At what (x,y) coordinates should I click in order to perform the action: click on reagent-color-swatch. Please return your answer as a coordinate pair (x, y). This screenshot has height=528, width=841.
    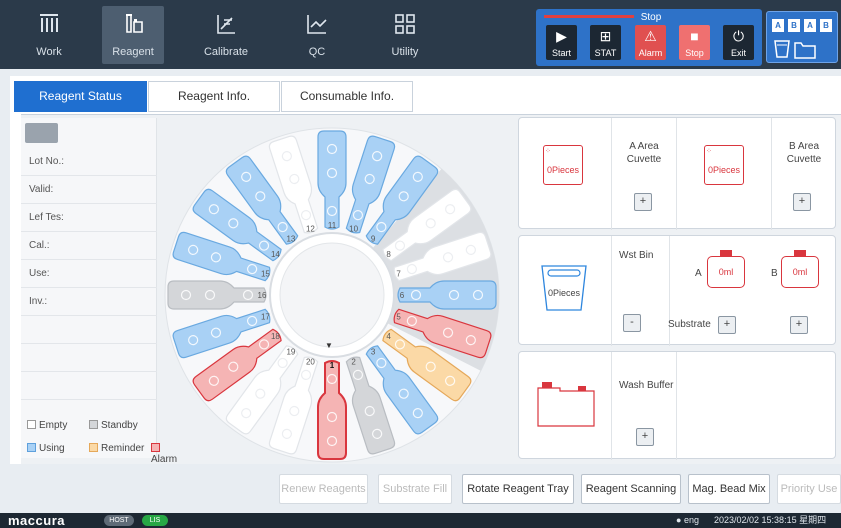
    Looking at the image, I should click on (41, 133).